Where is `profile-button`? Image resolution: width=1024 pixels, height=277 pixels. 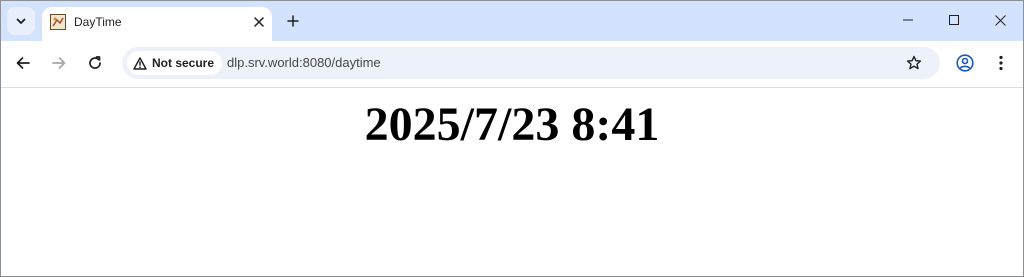 profile-button is located at coordinates (965, 63).